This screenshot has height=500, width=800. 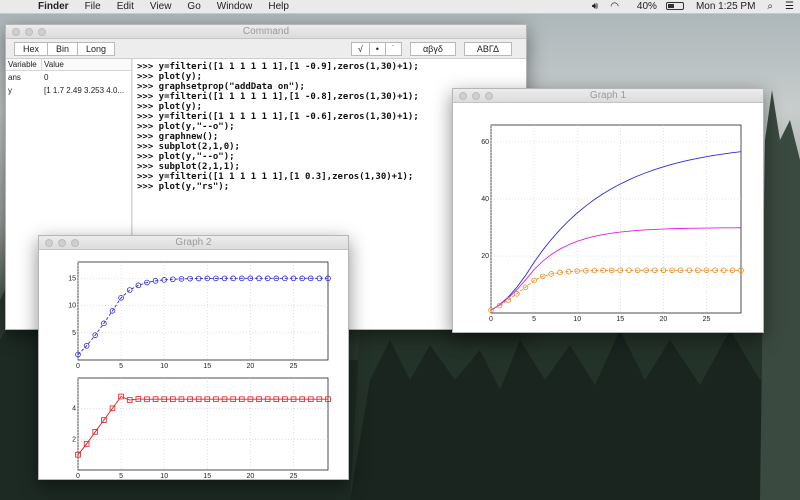 What do you see at coordinates (657, 6) in the screenshot?
I see `battery-indicator: 40%` at bounding box center [657, 6].